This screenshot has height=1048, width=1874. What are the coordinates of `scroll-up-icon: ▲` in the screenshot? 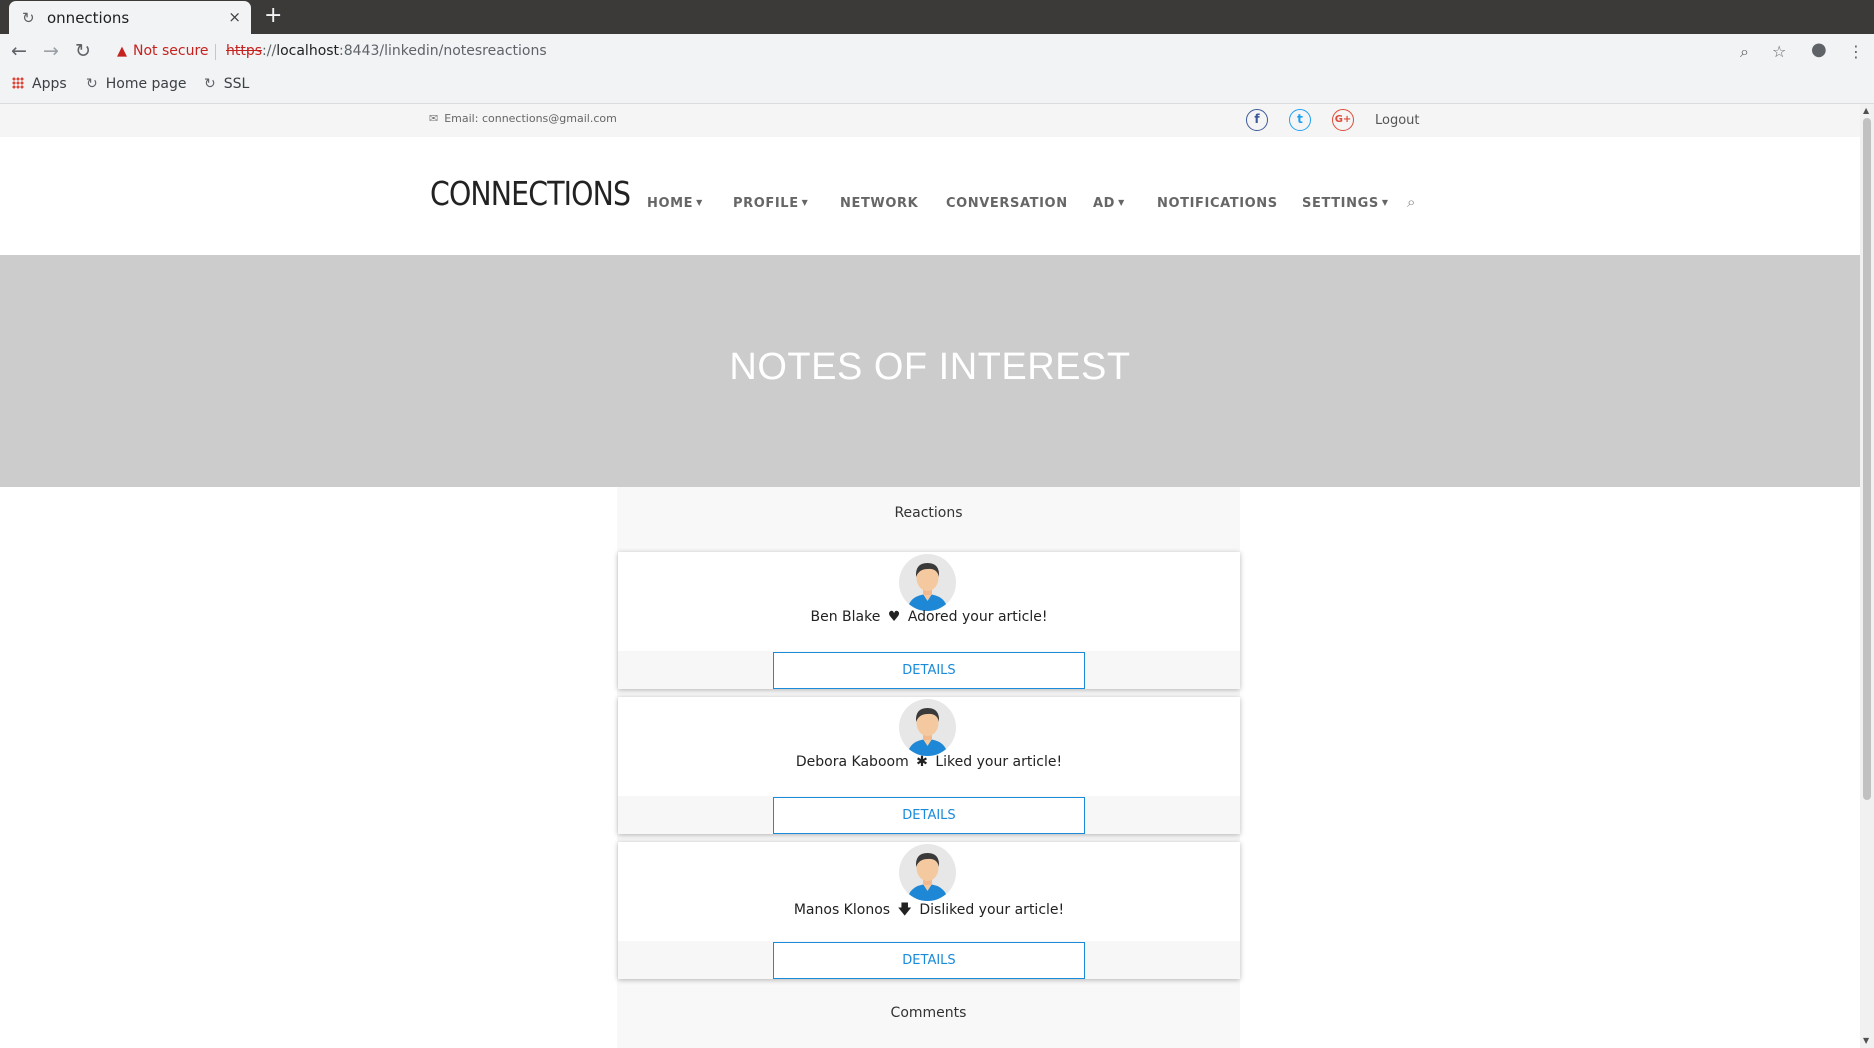 It's located at (1866, 110).